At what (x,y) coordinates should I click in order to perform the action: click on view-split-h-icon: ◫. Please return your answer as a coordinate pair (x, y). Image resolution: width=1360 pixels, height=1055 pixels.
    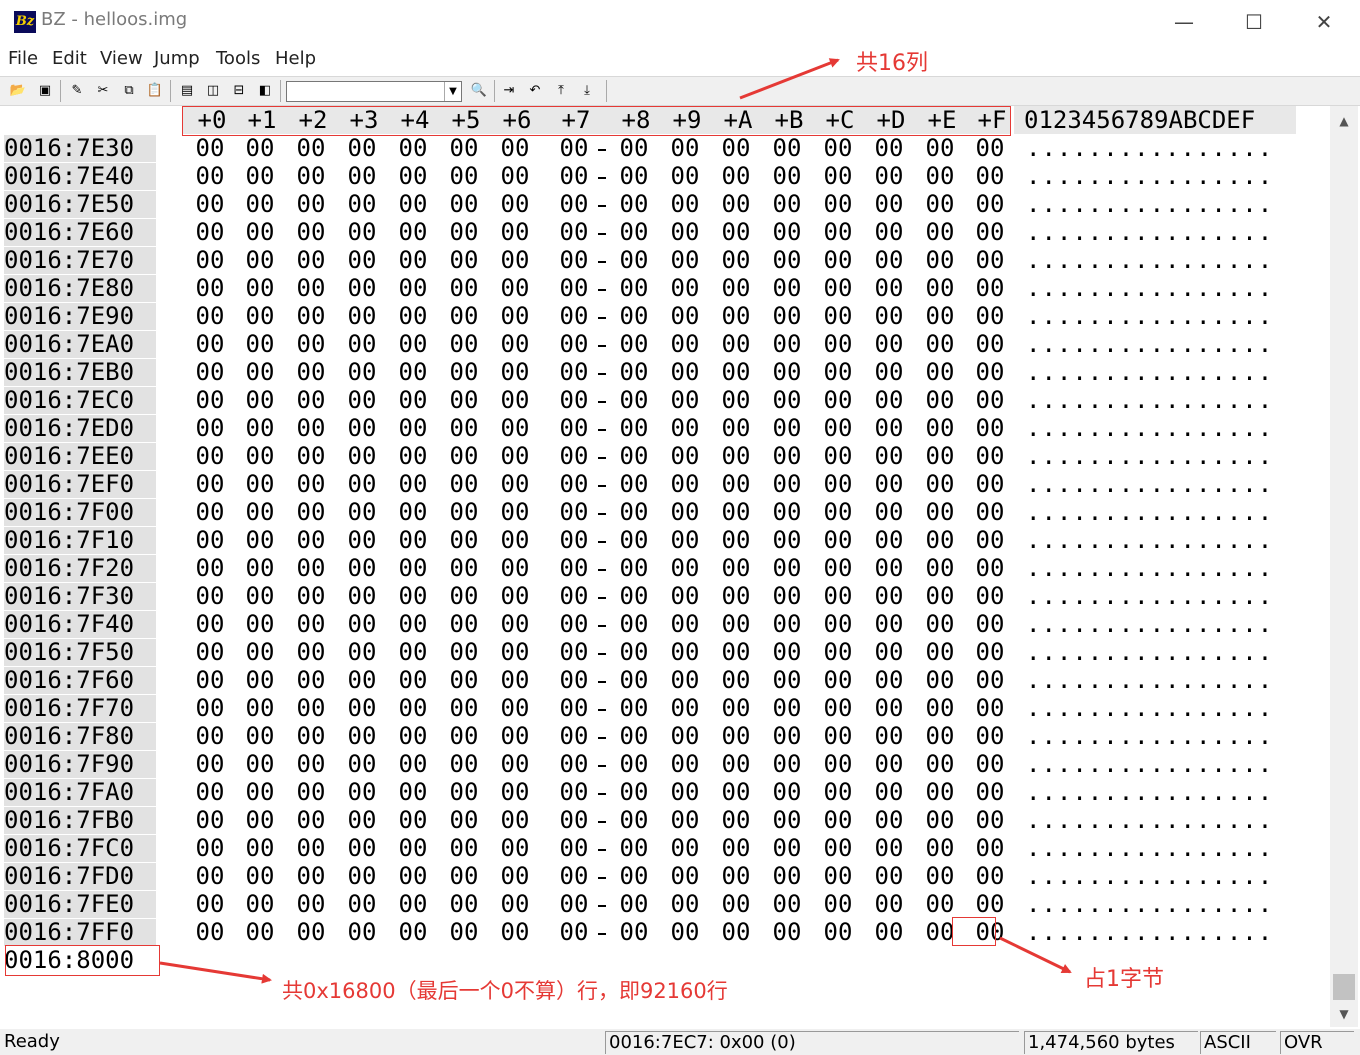
    Looking at the image, I should click on (213, 91).